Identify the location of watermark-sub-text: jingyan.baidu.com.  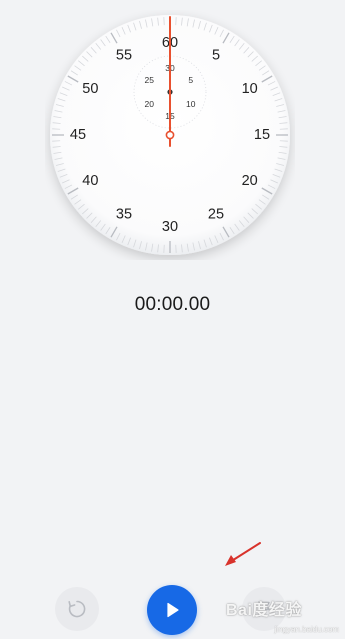
(306, 629).